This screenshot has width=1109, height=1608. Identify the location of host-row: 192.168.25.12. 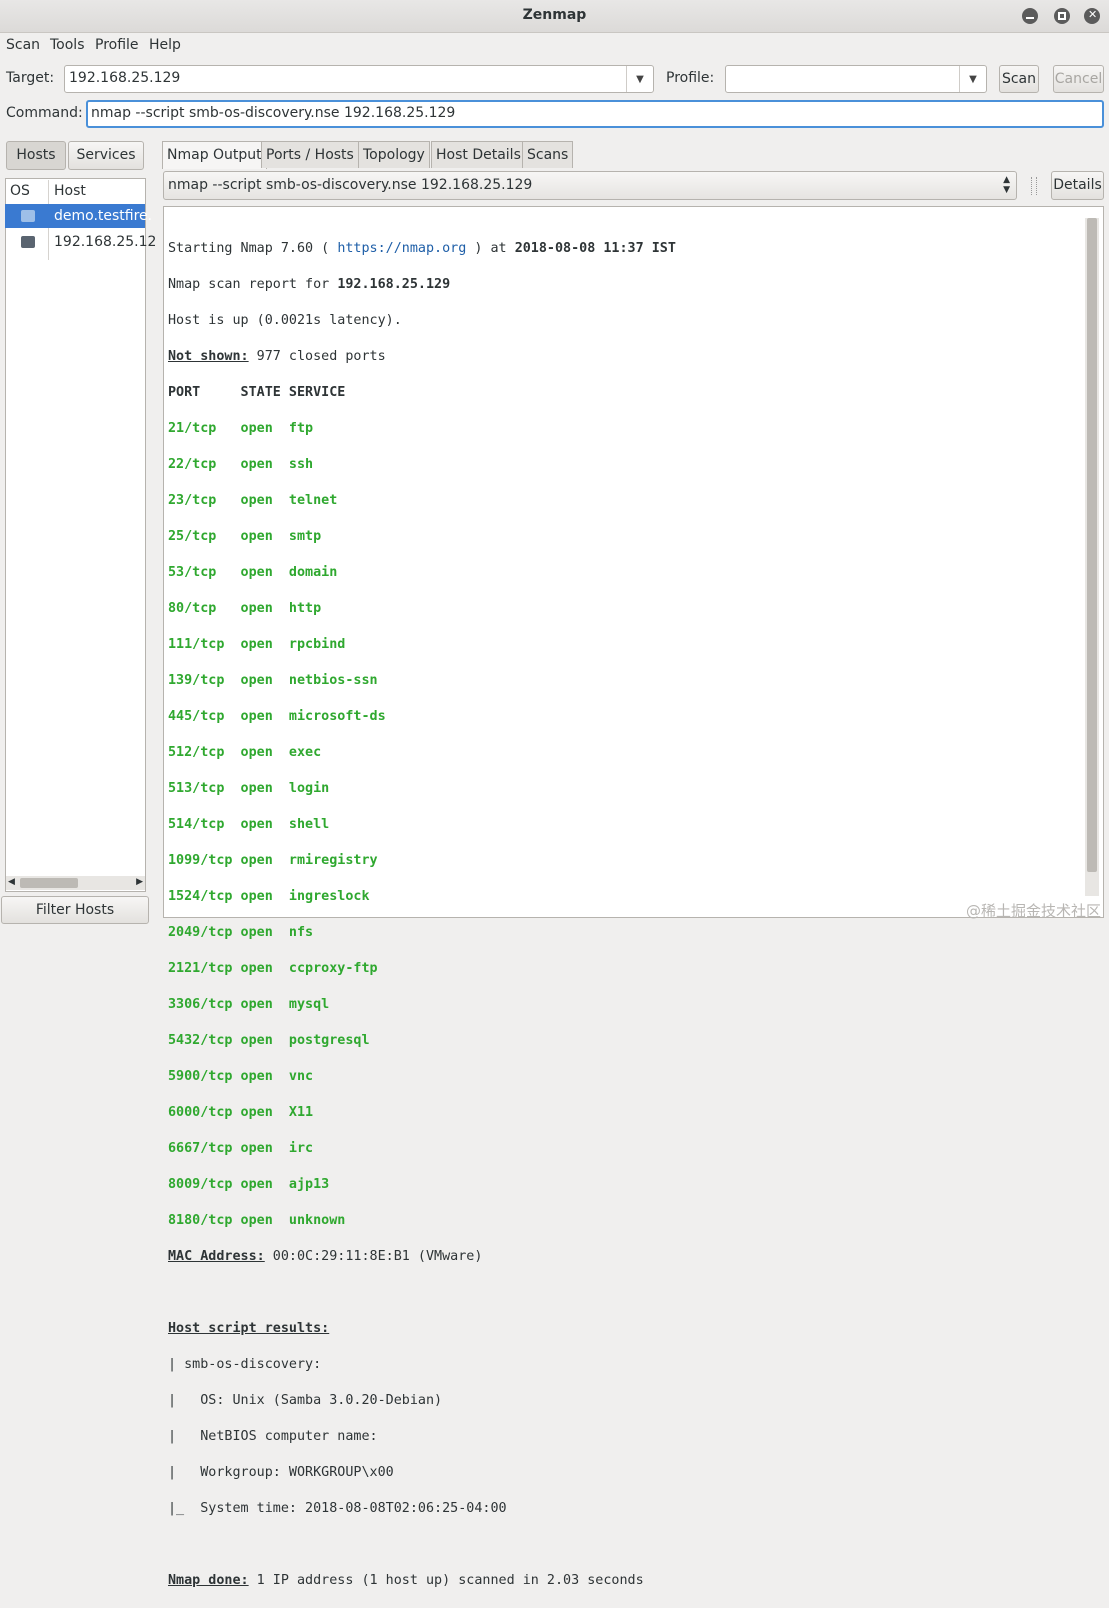
(80, 242).